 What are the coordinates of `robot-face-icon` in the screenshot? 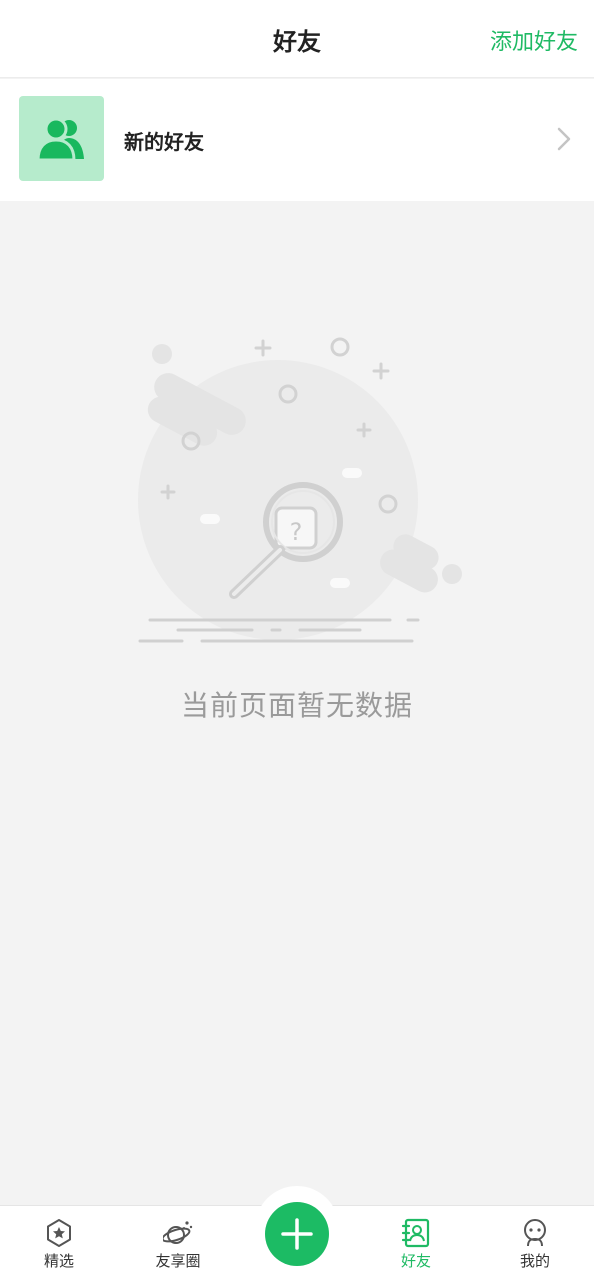 It's located at (535, 1233).